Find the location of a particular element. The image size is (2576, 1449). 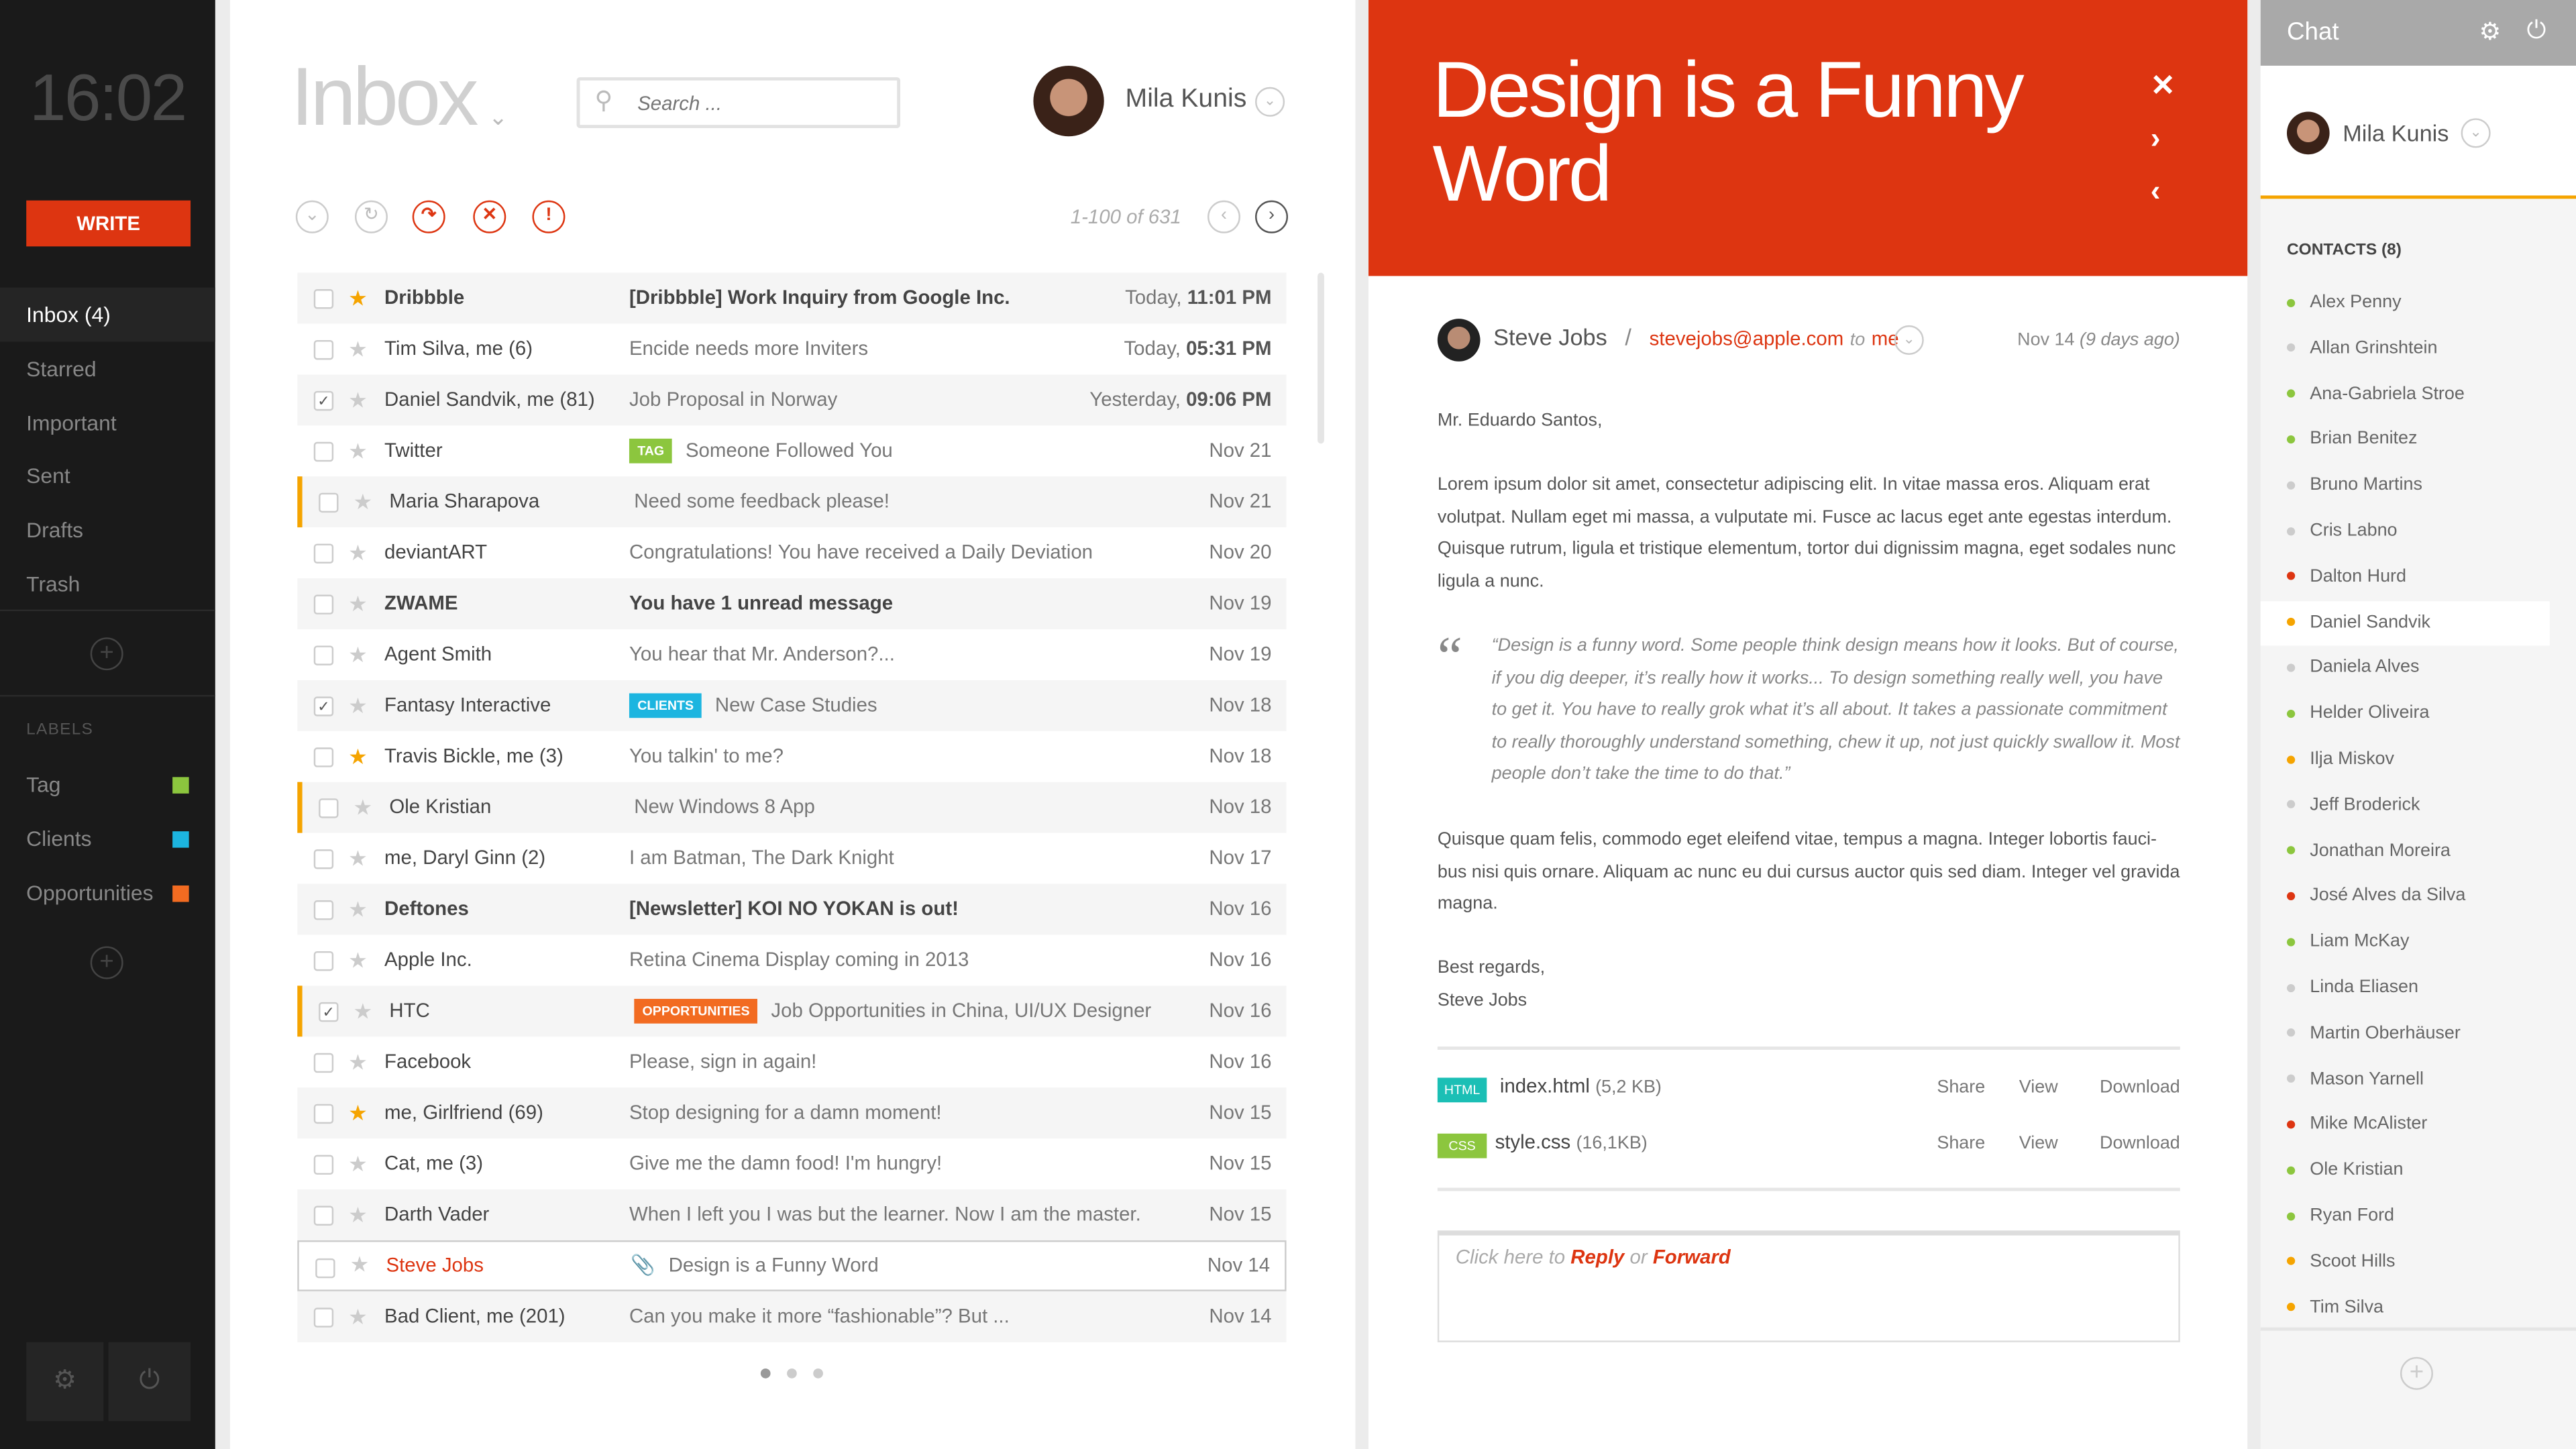

contact-item: Ryan Ford is located at coordinates (2431, 1217).